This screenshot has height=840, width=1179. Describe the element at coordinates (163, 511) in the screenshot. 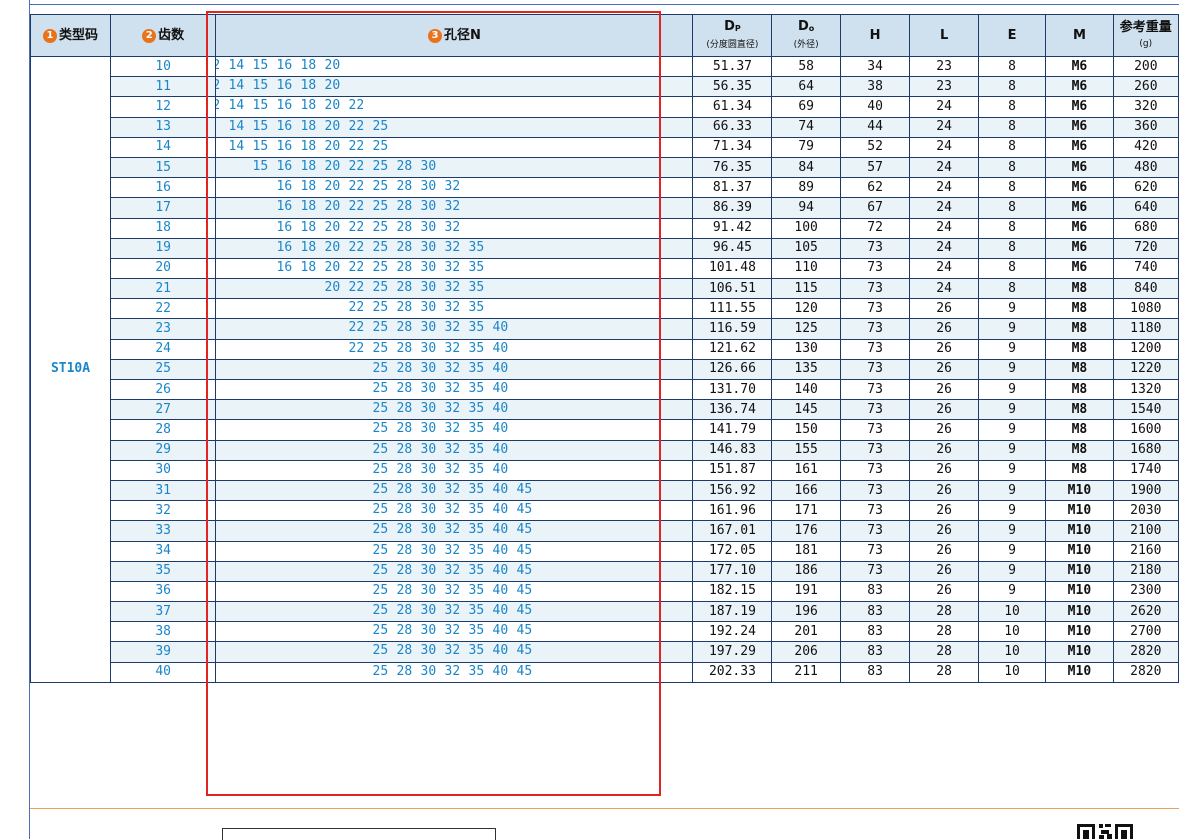

I see `teeth-cell: 32` at that location.